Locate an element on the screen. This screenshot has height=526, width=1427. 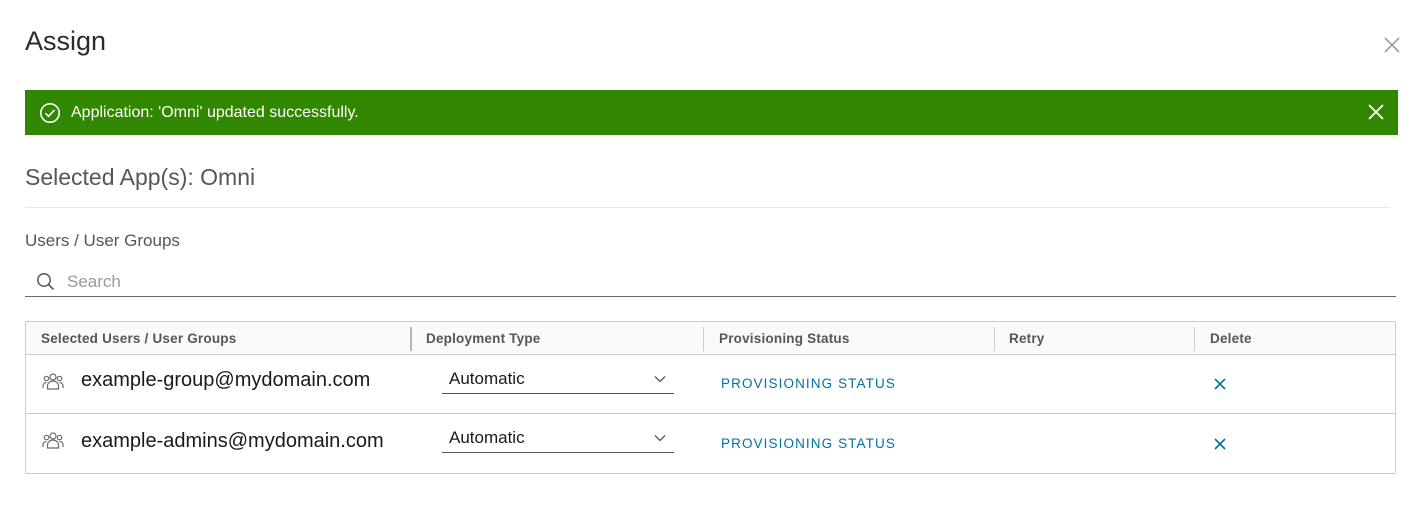
divider is located at coordinates (707, 207).